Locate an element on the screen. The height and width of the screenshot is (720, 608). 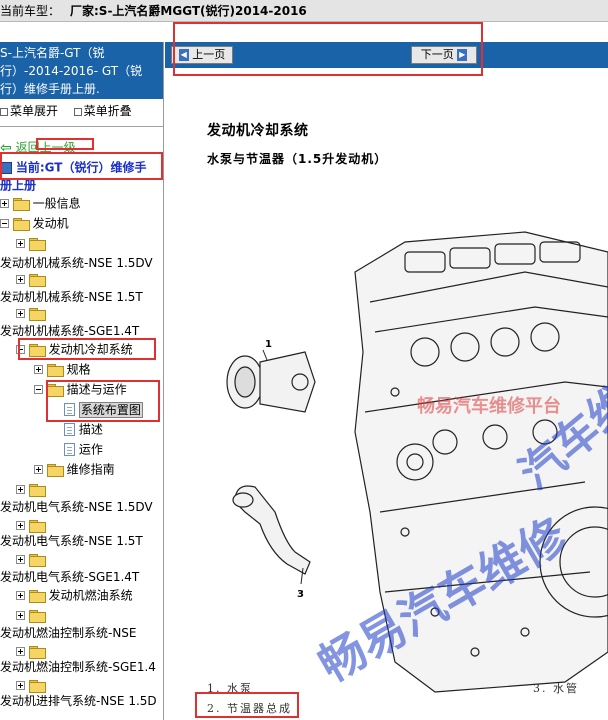
tree-item-system-layout: 系统布置图 is located at coordinates (103, 409).